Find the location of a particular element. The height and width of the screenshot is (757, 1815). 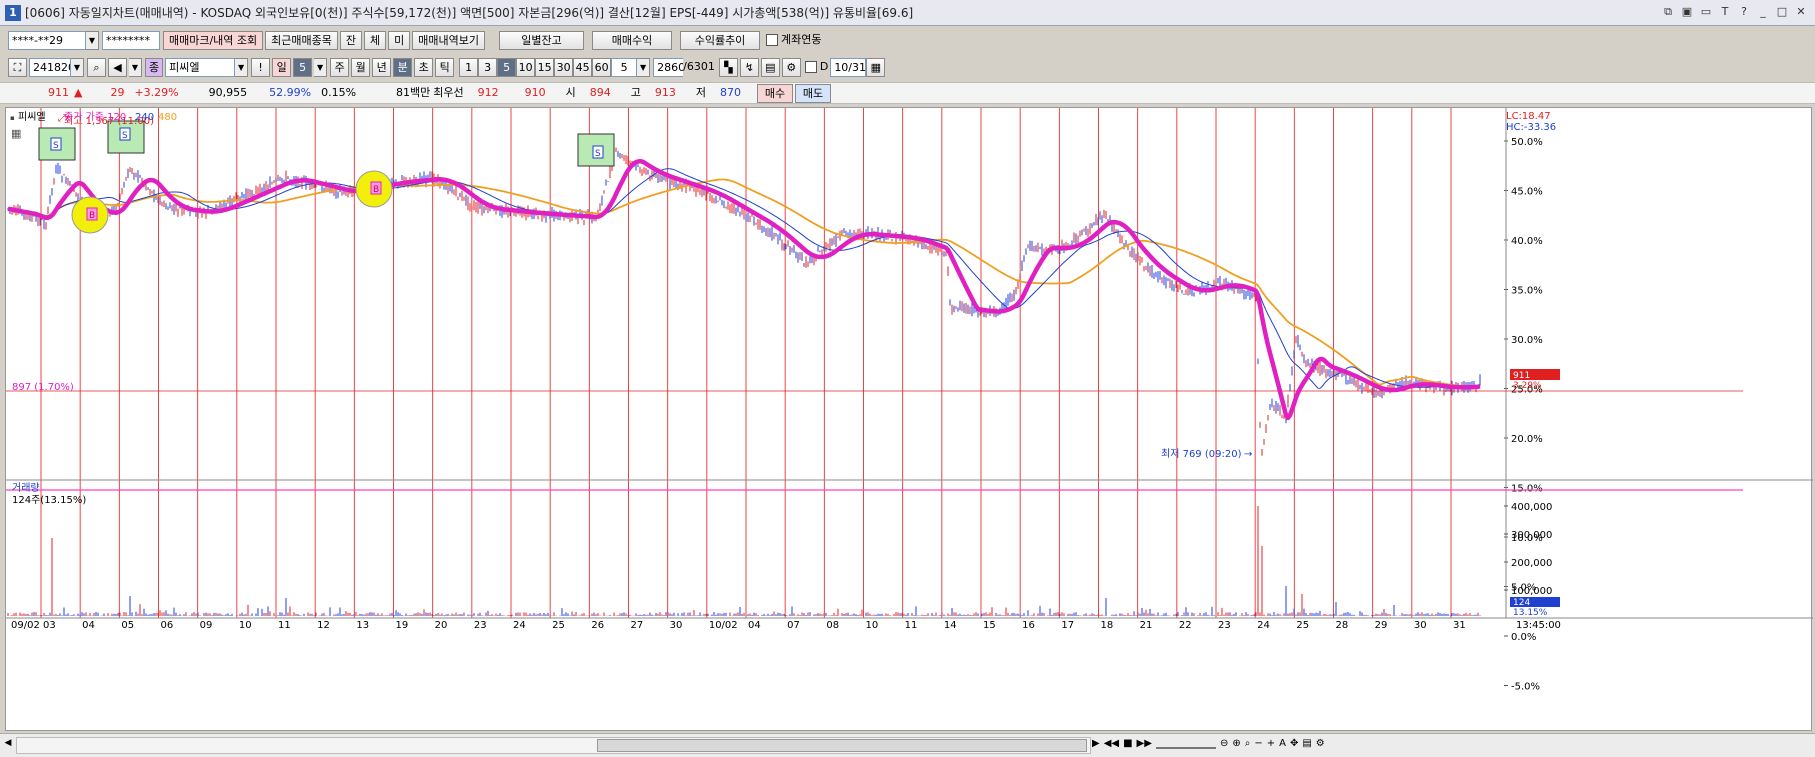

account-field: ****-**29 is located at coordinates (47, 40).